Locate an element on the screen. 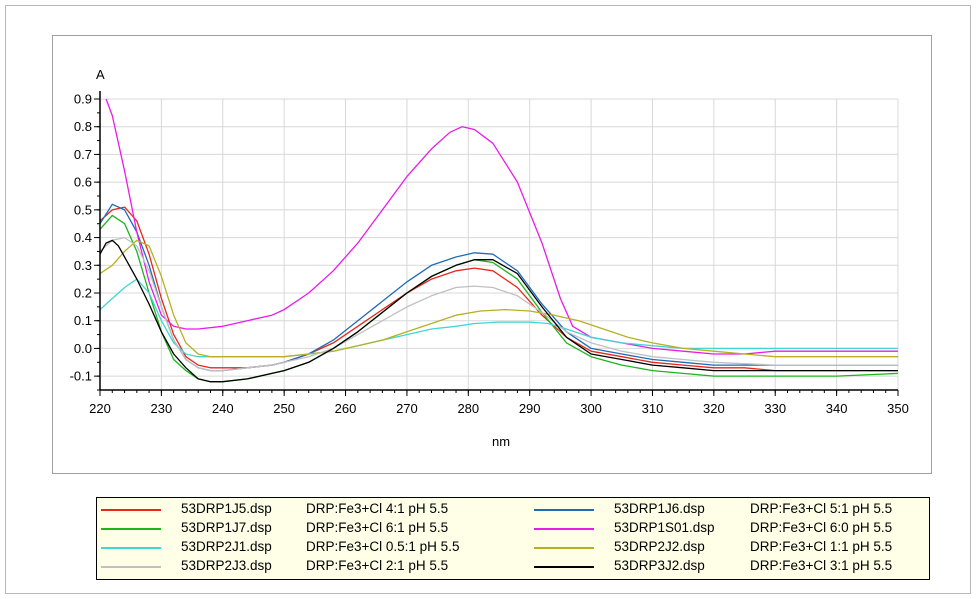 This screenshot has width=976, height=599. y-tick-label: 0.9 is located at coordinates (83, 99).